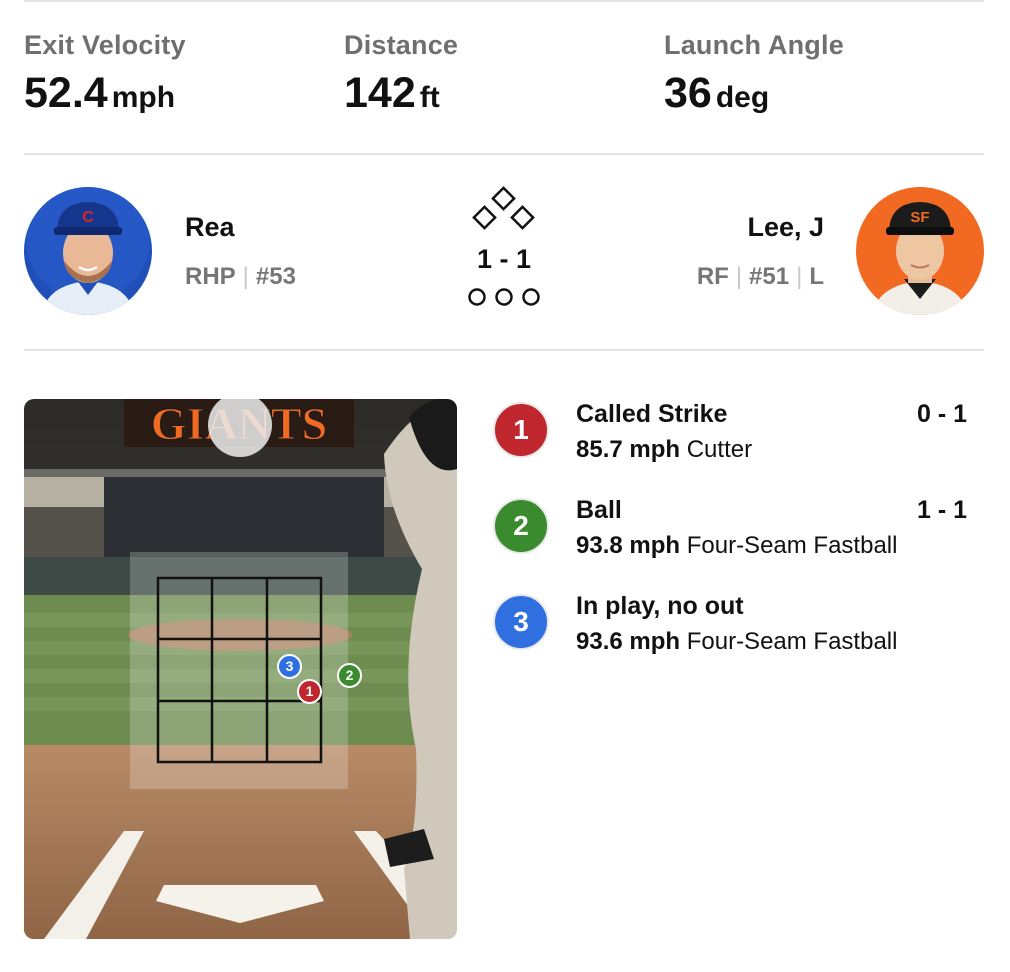 This screenshot has width=1010, height=972. I want to click on pitch-detail: 93.6 mph Four-Seam Fastball, so click(736, 642).